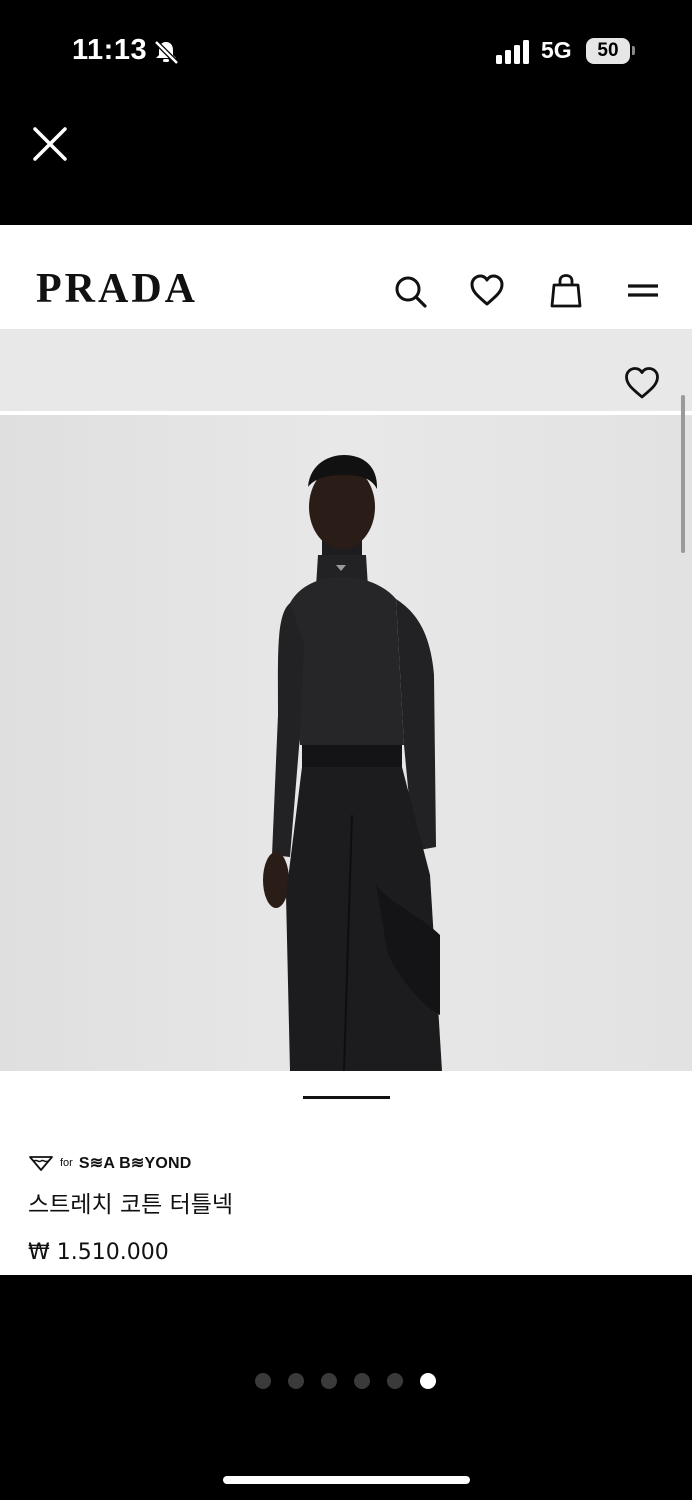 The height and width of the screenshot is (1500, 692). I want to click on product-title: 스트레치 코튼 터틀넥, so click(131, 1205).